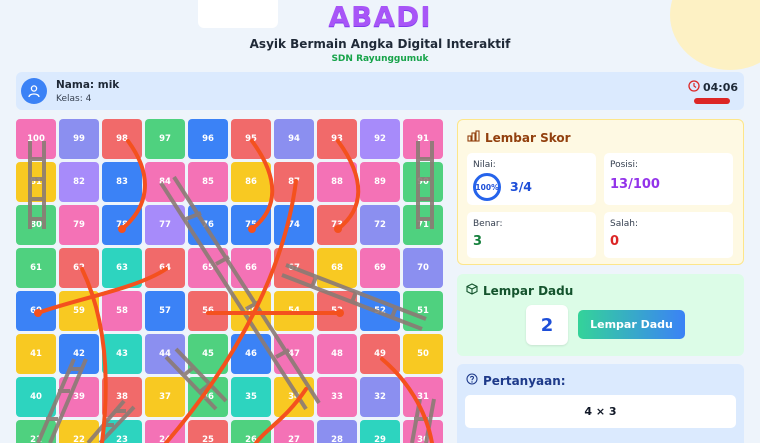 This screenshot has height=443, width=760. What do you see at coordinates (423, 431) in the screenshot?
I see `board-cell: 30` at bounding box center [423, 431].